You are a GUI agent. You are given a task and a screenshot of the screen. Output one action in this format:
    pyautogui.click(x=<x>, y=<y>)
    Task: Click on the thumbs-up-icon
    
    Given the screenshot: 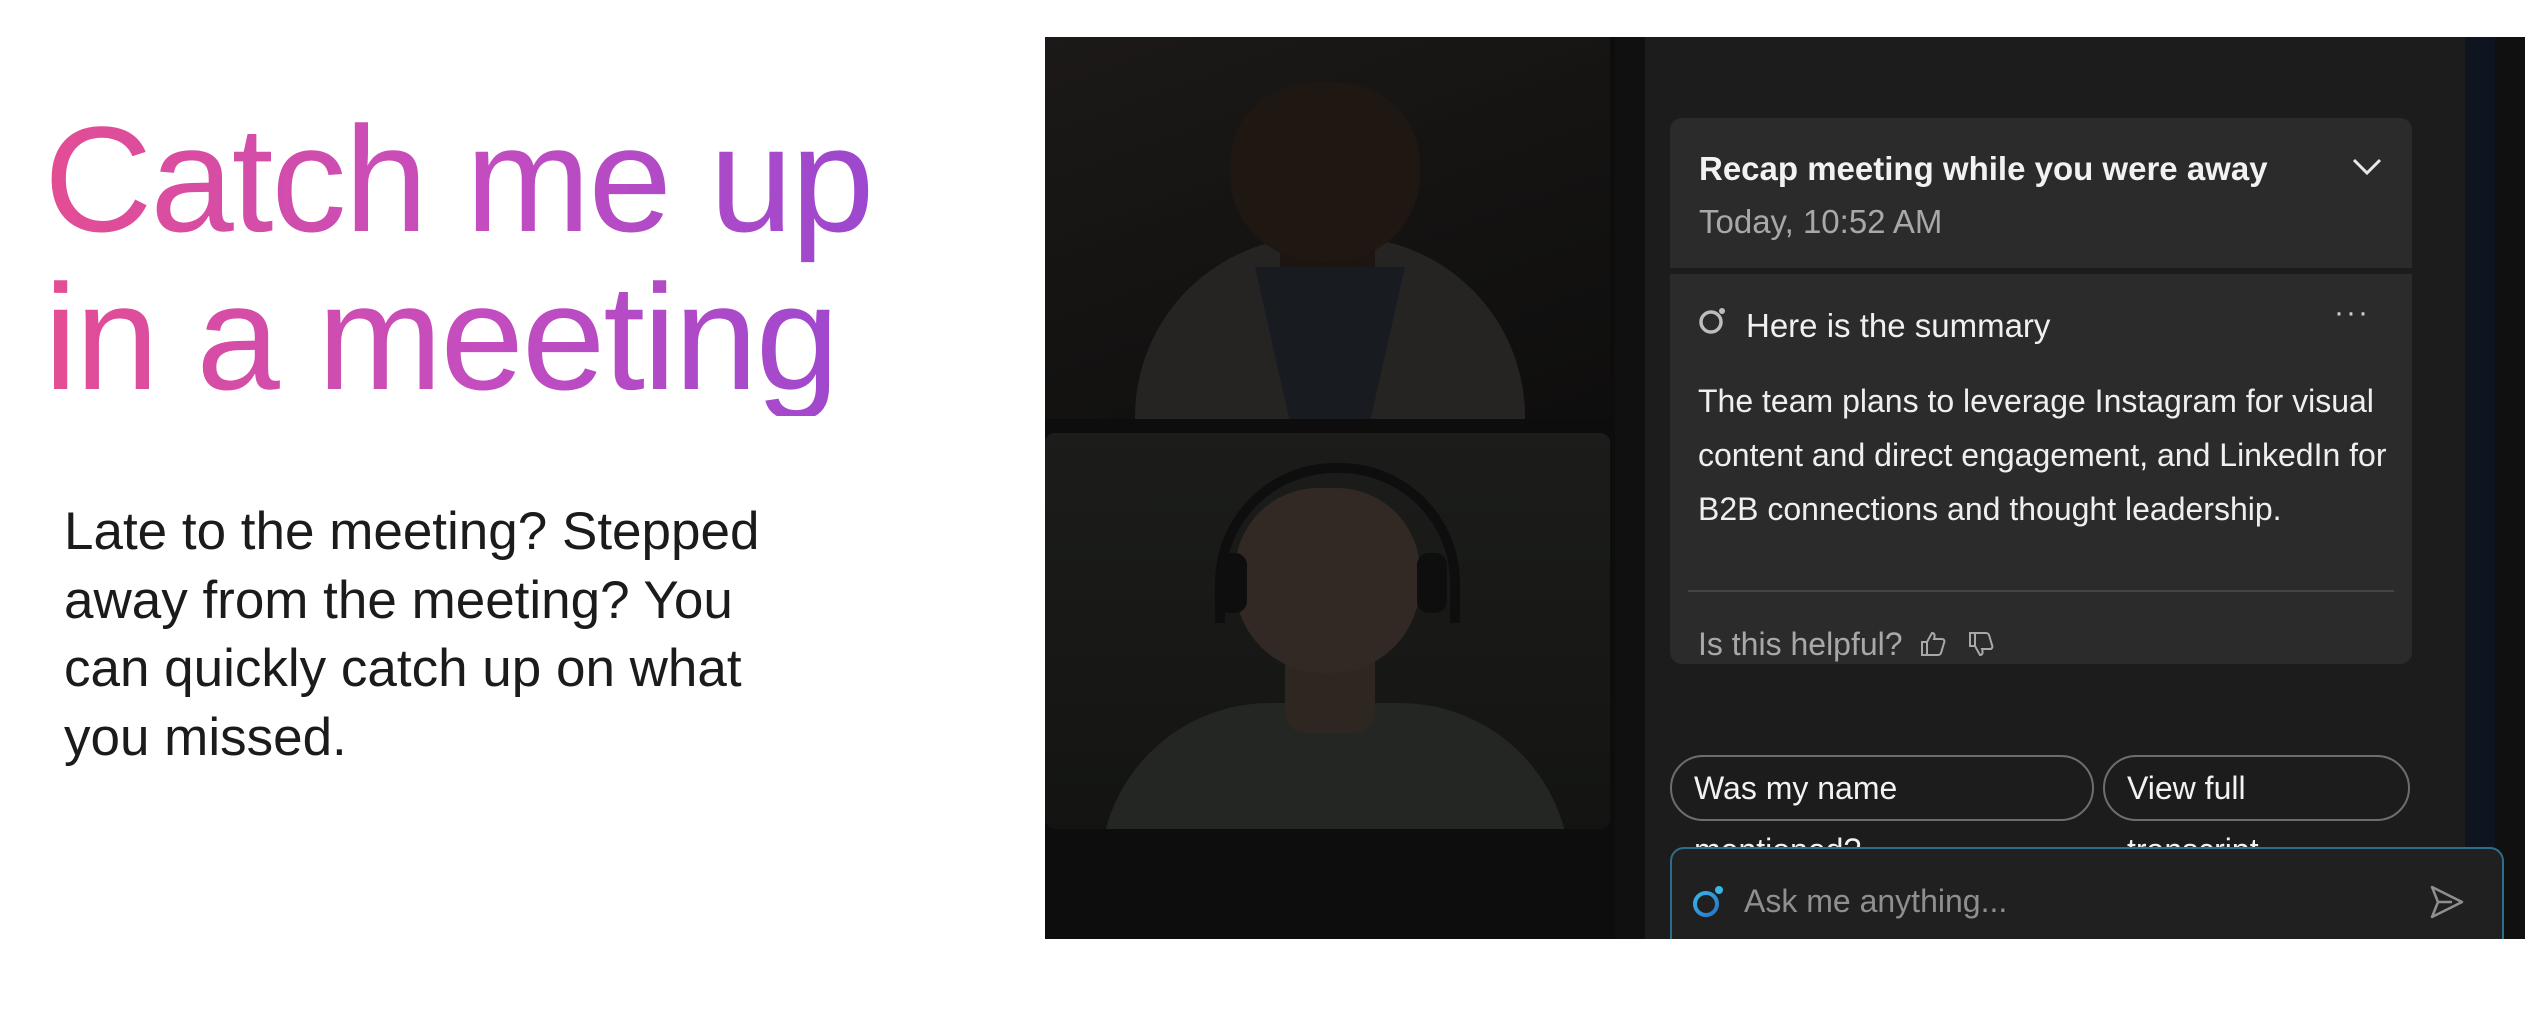 What is the action you would take?
    pyautogui.click(x=1933, y=644)
    